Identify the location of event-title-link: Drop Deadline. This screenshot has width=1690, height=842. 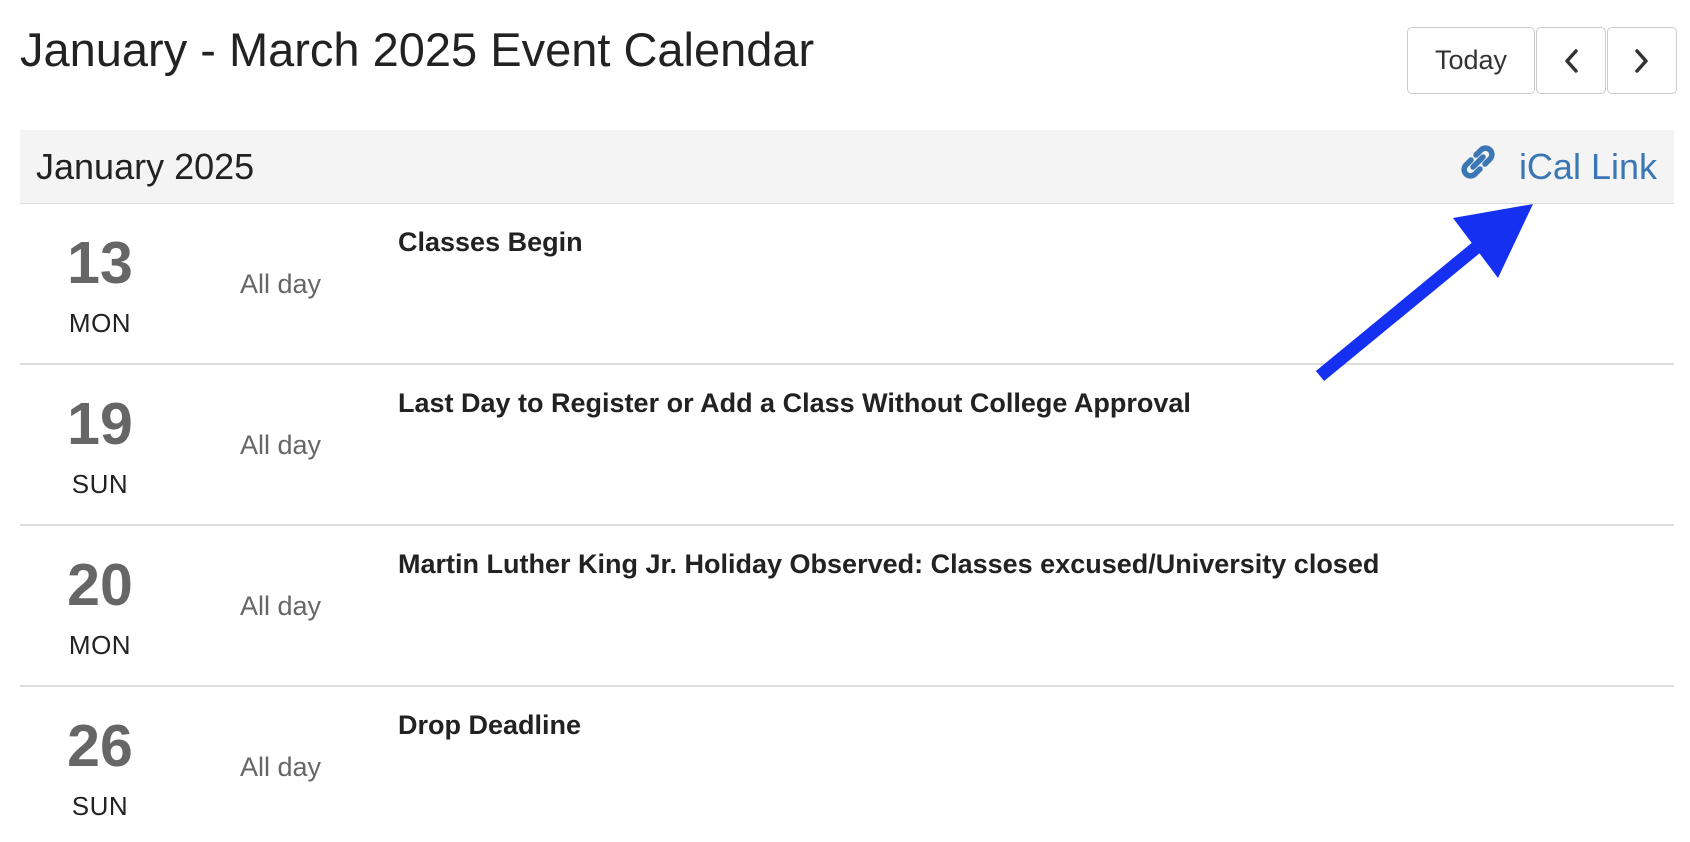
(489, 725).